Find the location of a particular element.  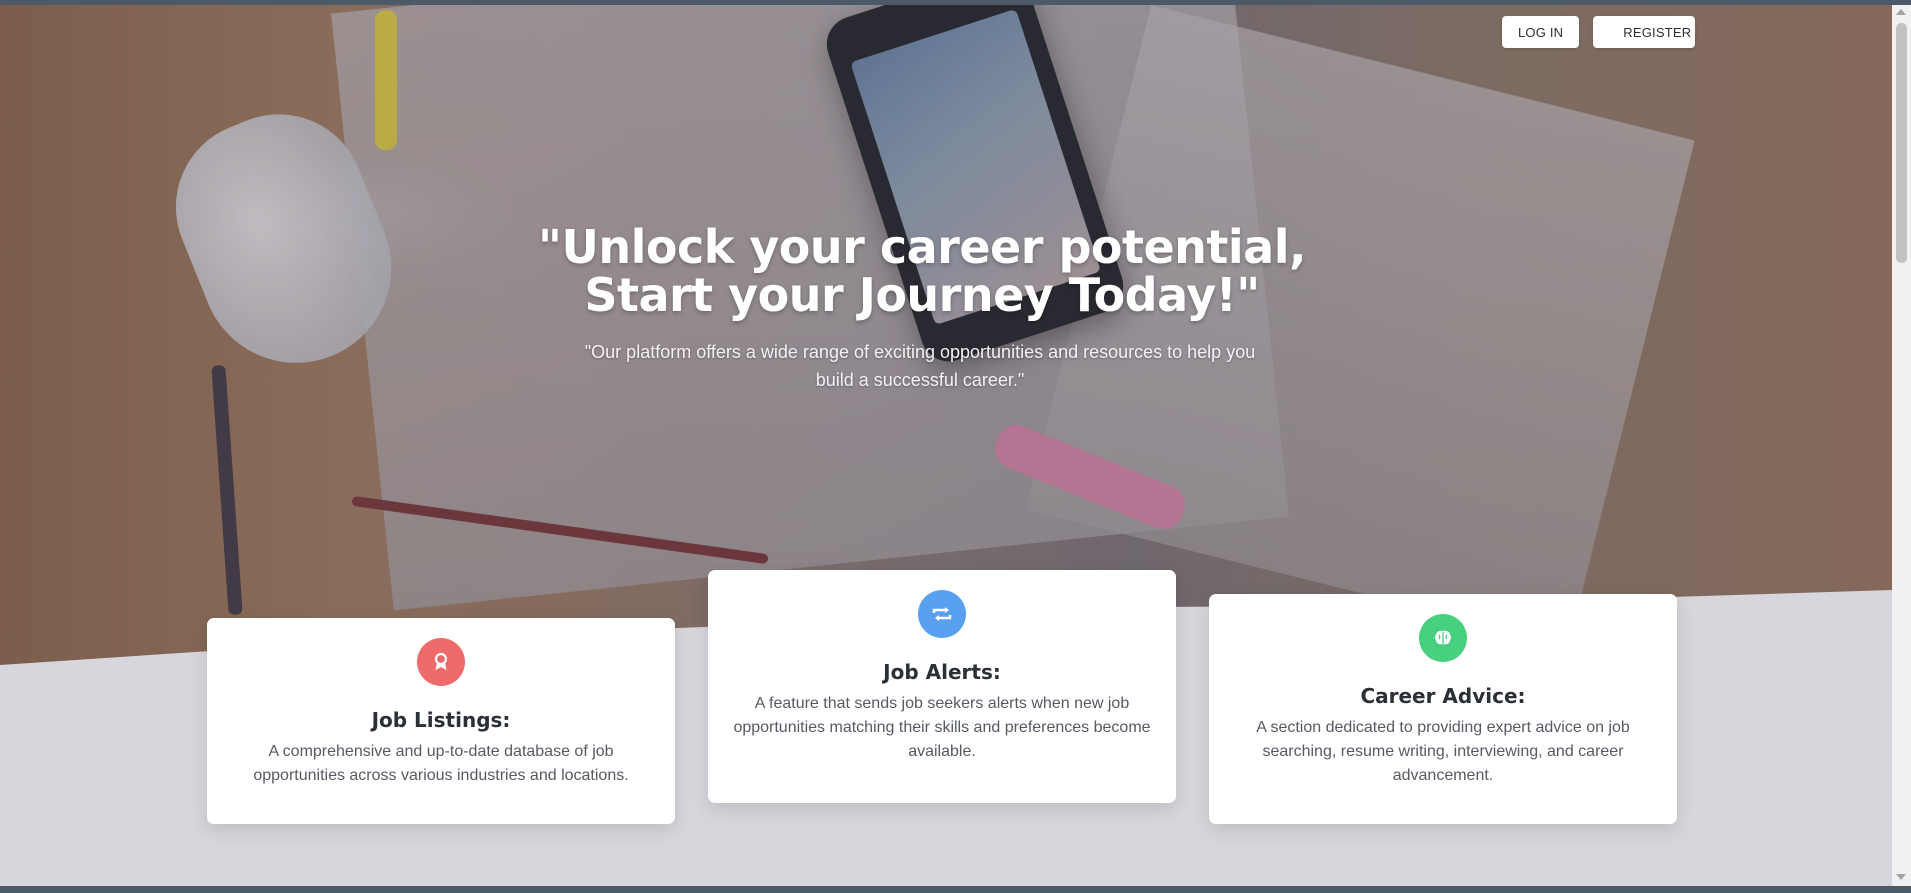

vertical-scrollbar is located at coordinates (1901, 445).